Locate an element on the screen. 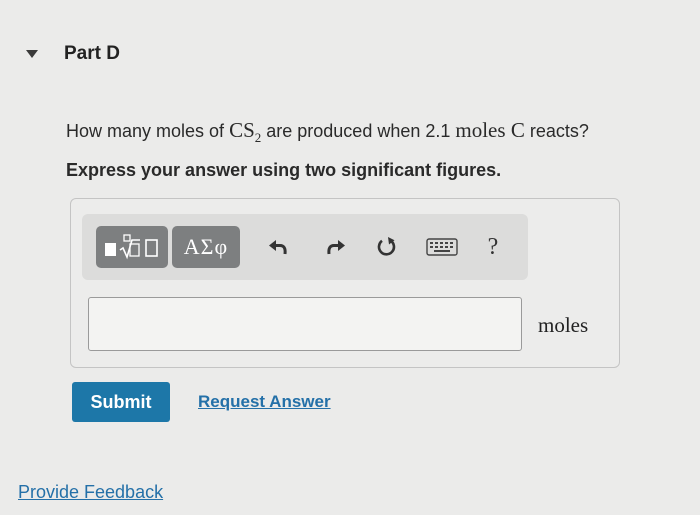  answer-input is located at coordinates (305, 324).